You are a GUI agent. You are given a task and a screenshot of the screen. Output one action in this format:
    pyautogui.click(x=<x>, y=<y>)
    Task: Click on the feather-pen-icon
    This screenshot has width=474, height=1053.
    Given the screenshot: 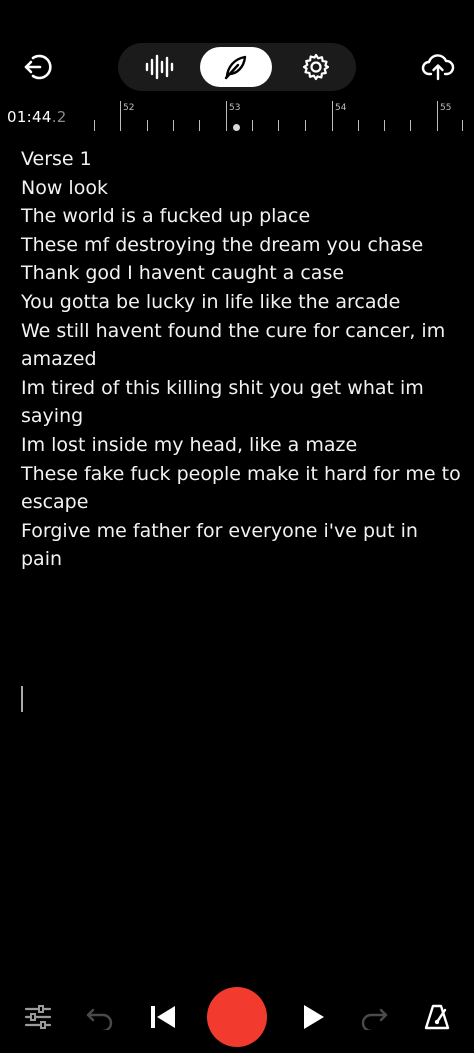 What is the action you would take?
    pyautogui.click(x=236, y=67)
    